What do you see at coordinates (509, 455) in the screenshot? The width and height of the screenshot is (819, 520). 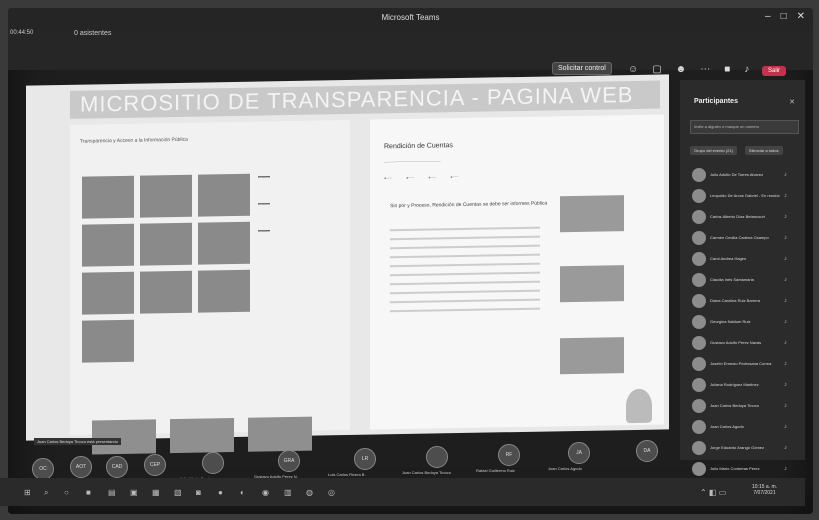 I see `avatar: RF` at bounding box center [509, 455].